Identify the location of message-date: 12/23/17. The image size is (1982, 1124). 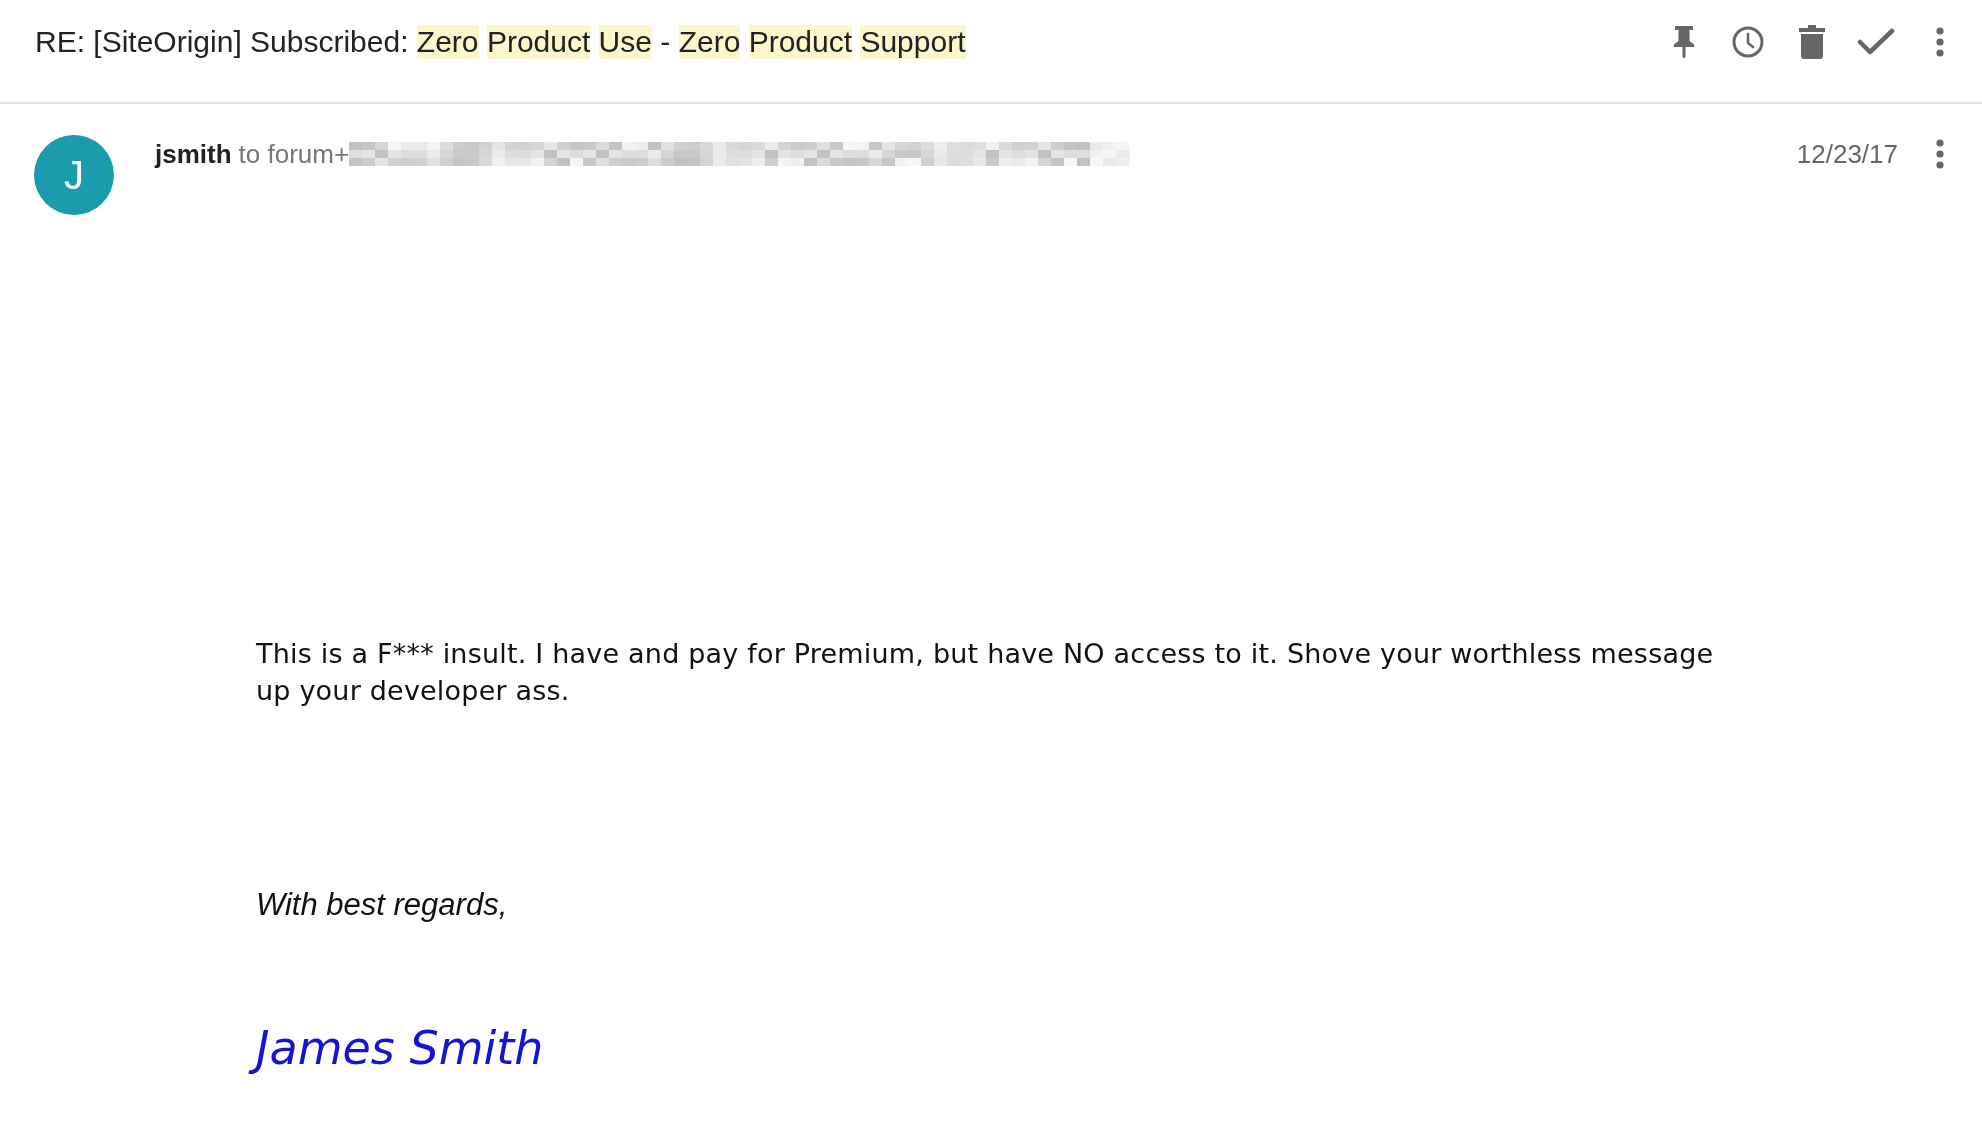
(1847, 154).